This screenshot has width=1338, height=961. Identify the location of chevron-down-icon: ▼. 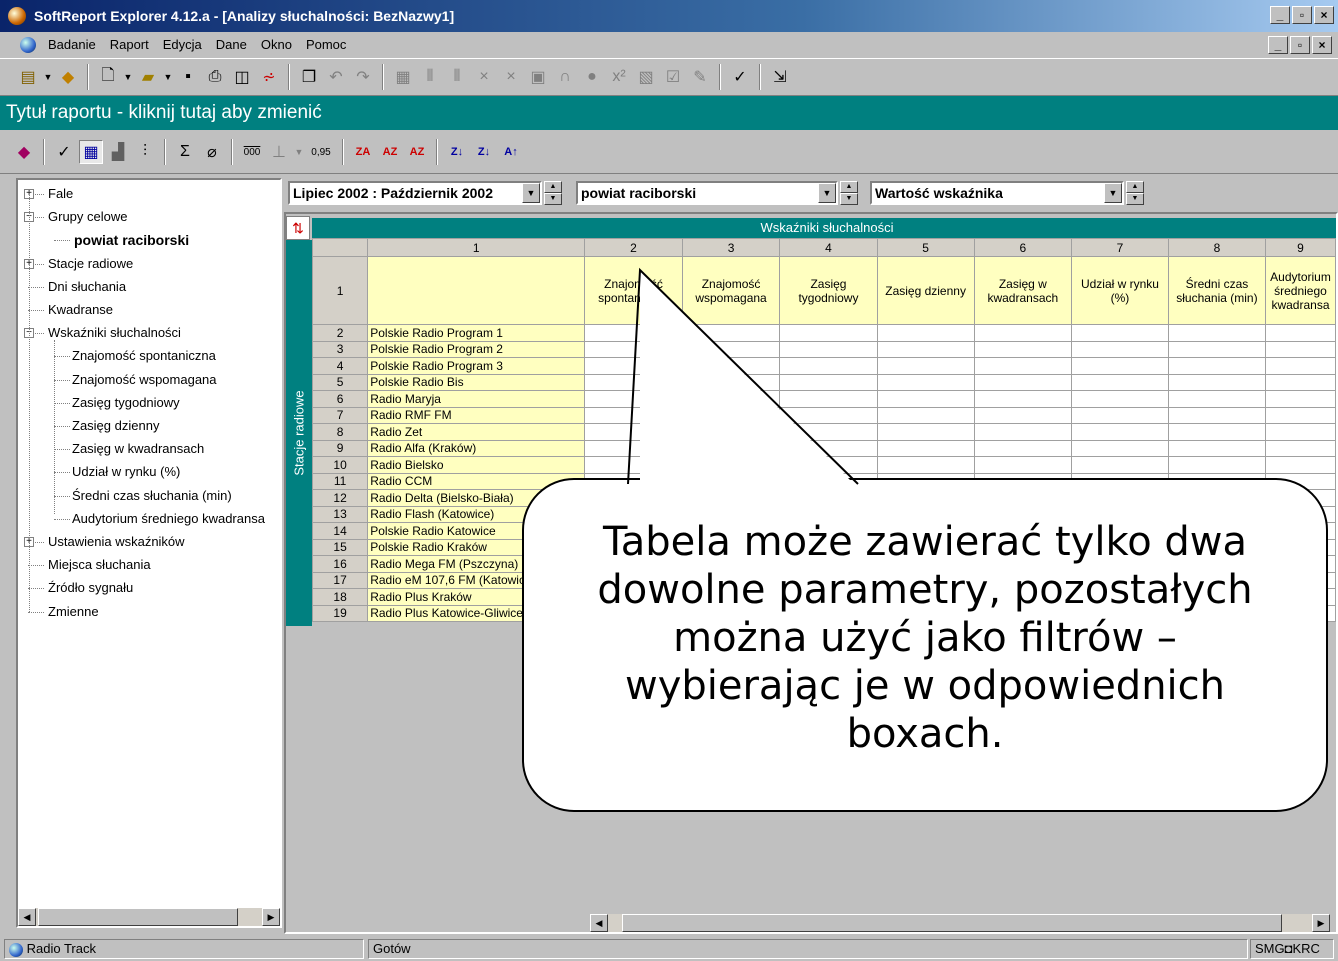
(1113, 193).